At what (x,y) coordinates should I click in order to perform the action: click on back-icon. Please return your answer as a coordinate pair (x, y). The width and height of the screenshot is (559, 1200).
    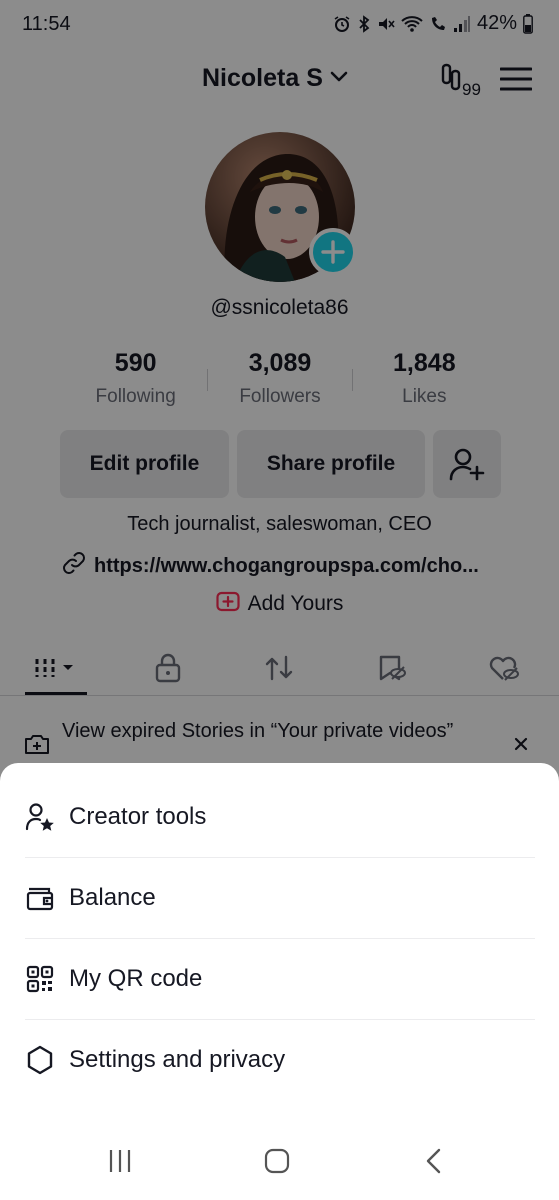
    Looking at the image, I should click on (434, 1163).